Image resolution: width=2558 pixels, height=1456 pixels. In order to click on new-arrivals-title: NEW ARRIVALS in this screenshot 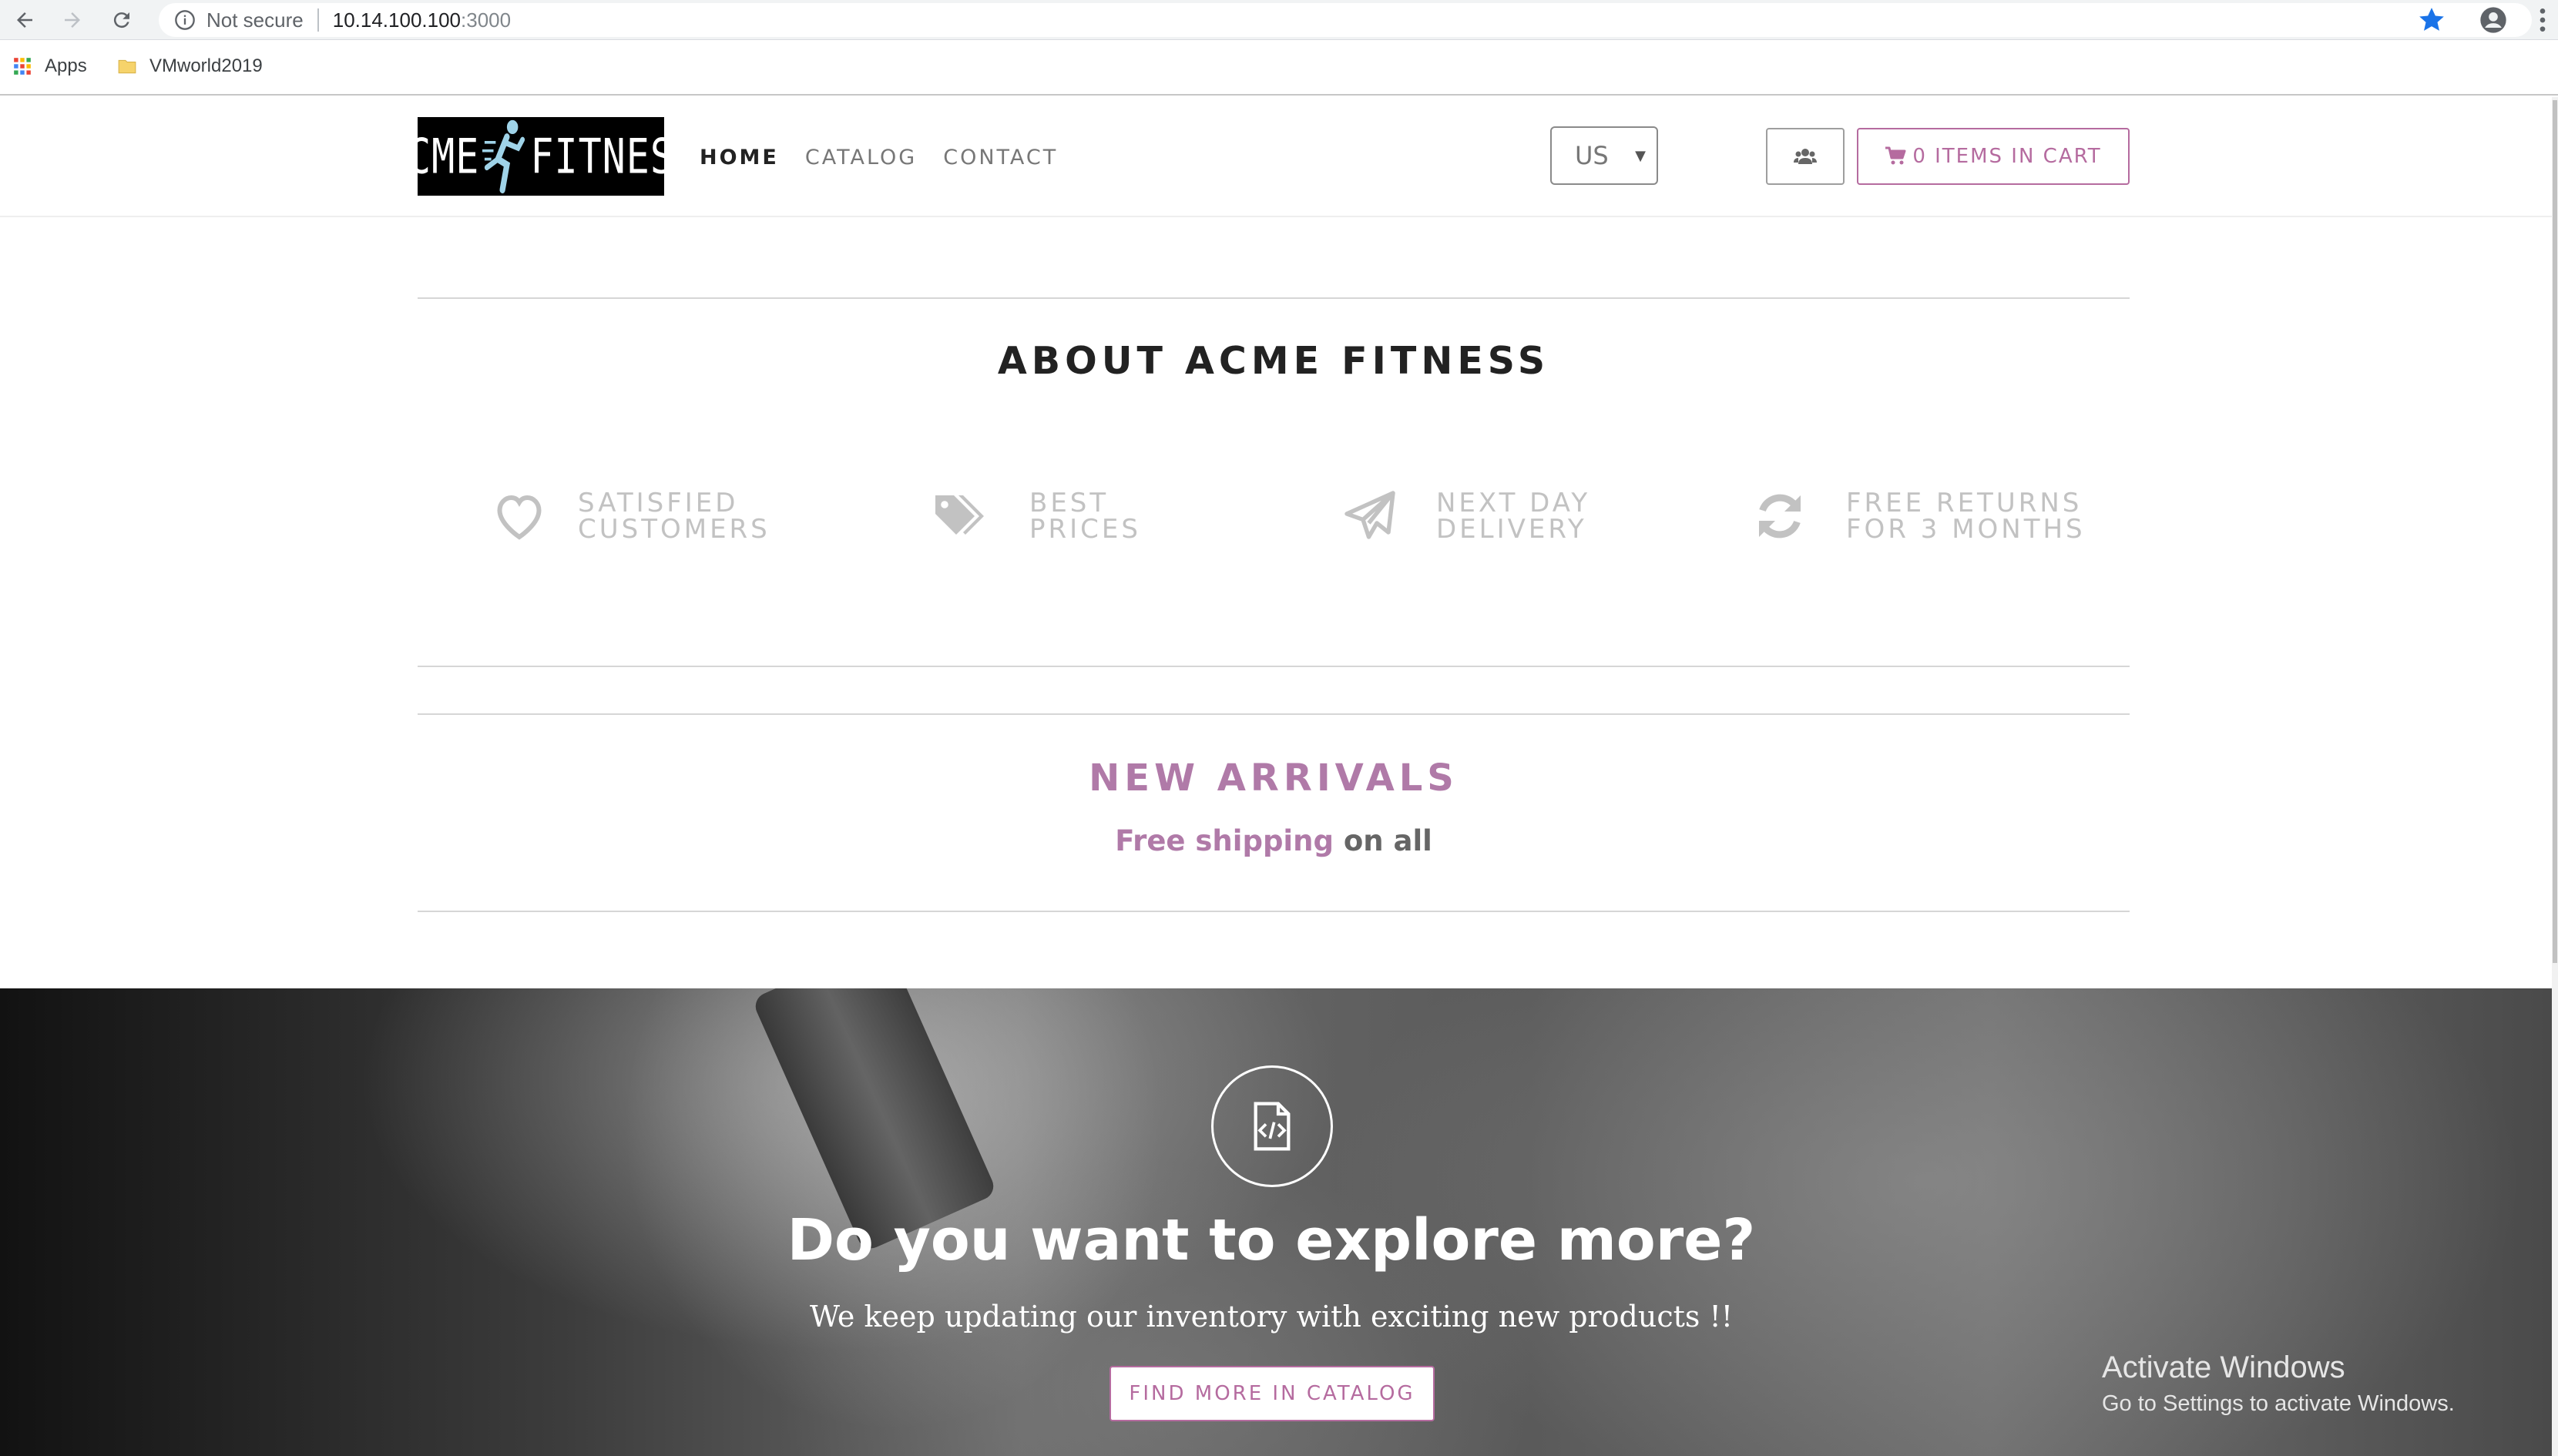, I will do `click(1274, 778)`.